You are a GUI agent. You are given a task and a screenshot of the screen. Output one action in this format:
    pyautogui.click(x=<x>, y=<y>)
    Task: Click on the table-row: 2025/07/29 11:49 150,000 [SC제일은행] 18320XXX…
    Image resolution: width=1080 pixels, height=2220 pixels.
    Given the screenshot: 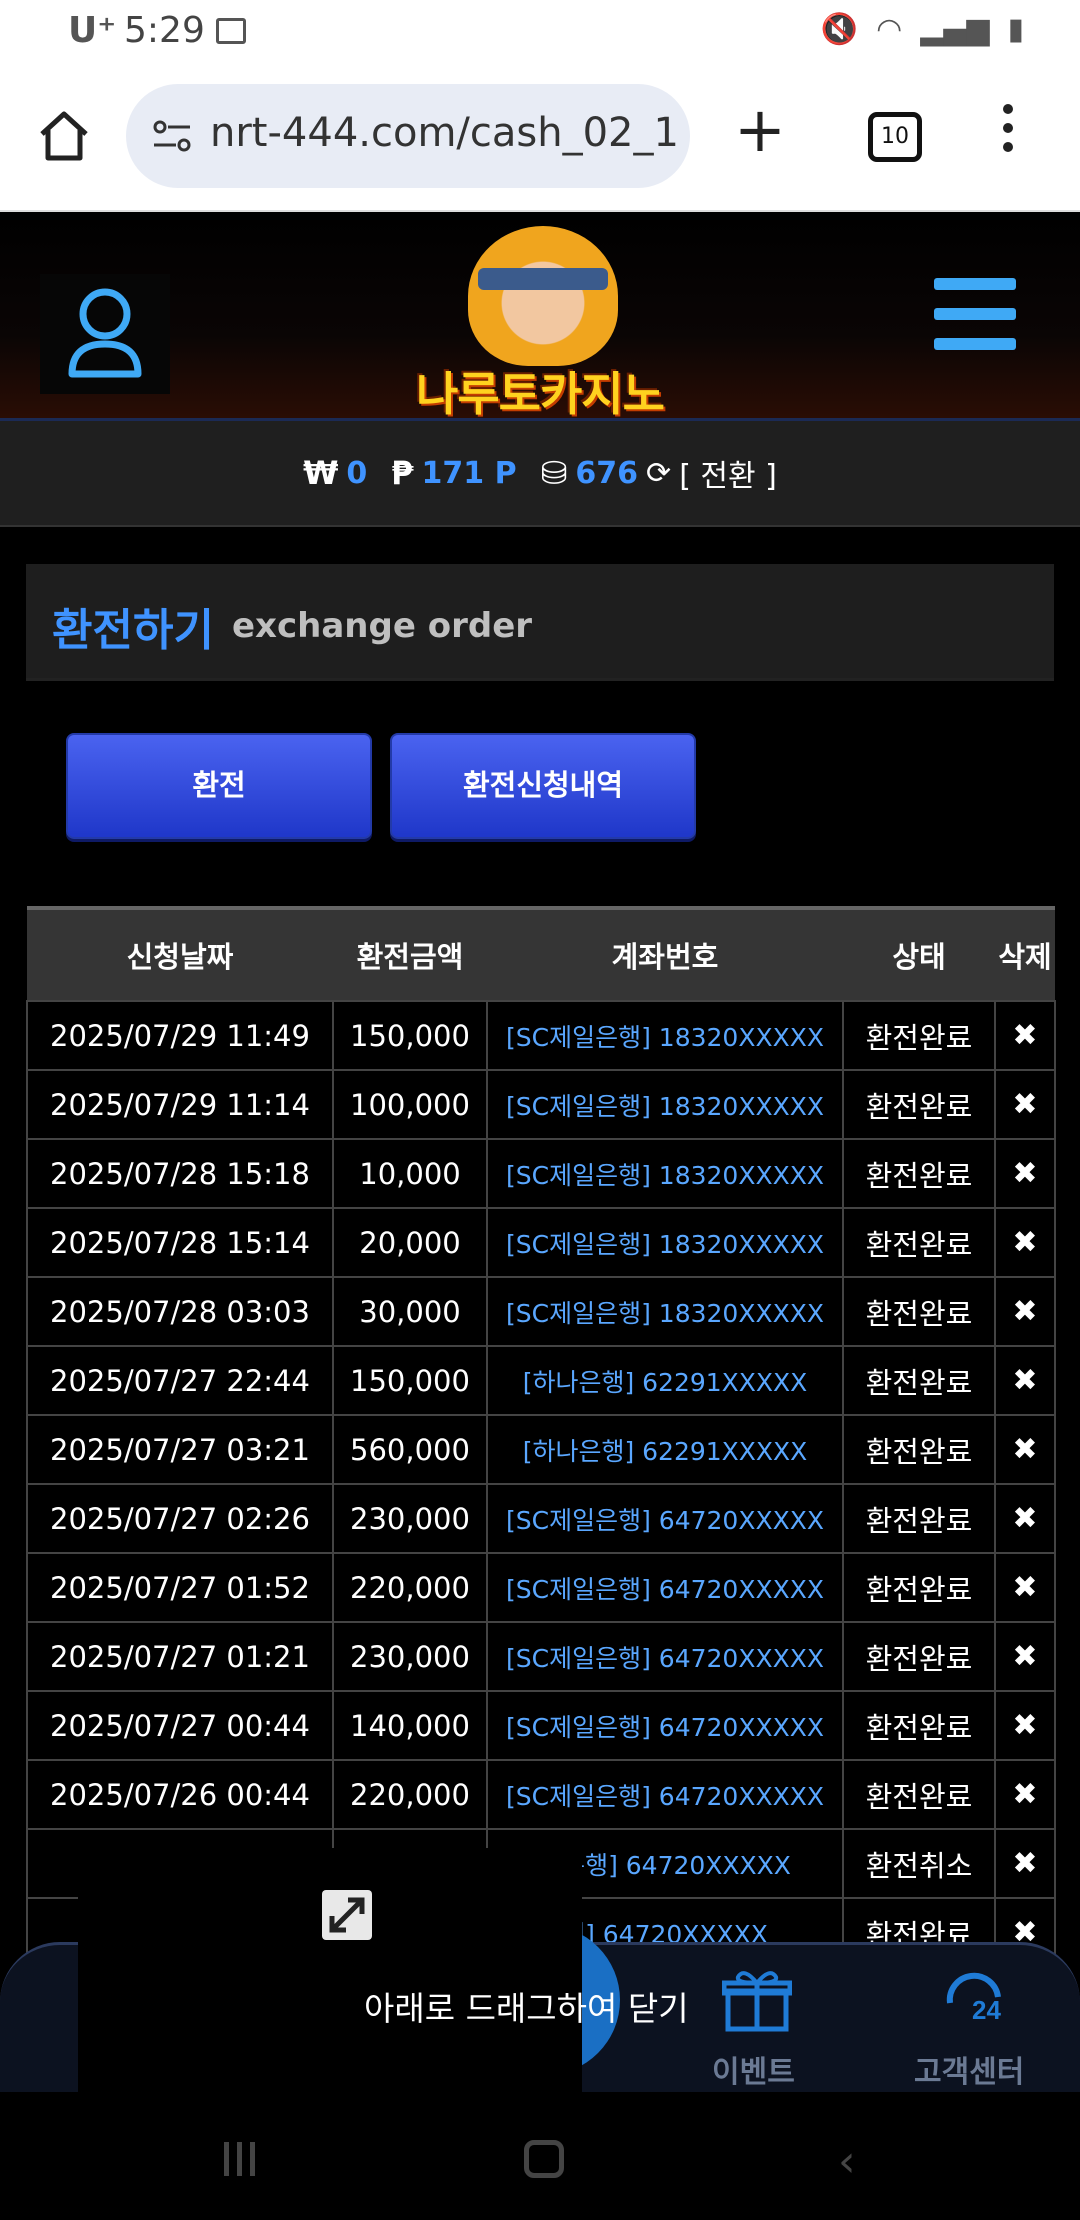 What is the action you would take?
    pyautogui.click(x=541, y=1035)
    